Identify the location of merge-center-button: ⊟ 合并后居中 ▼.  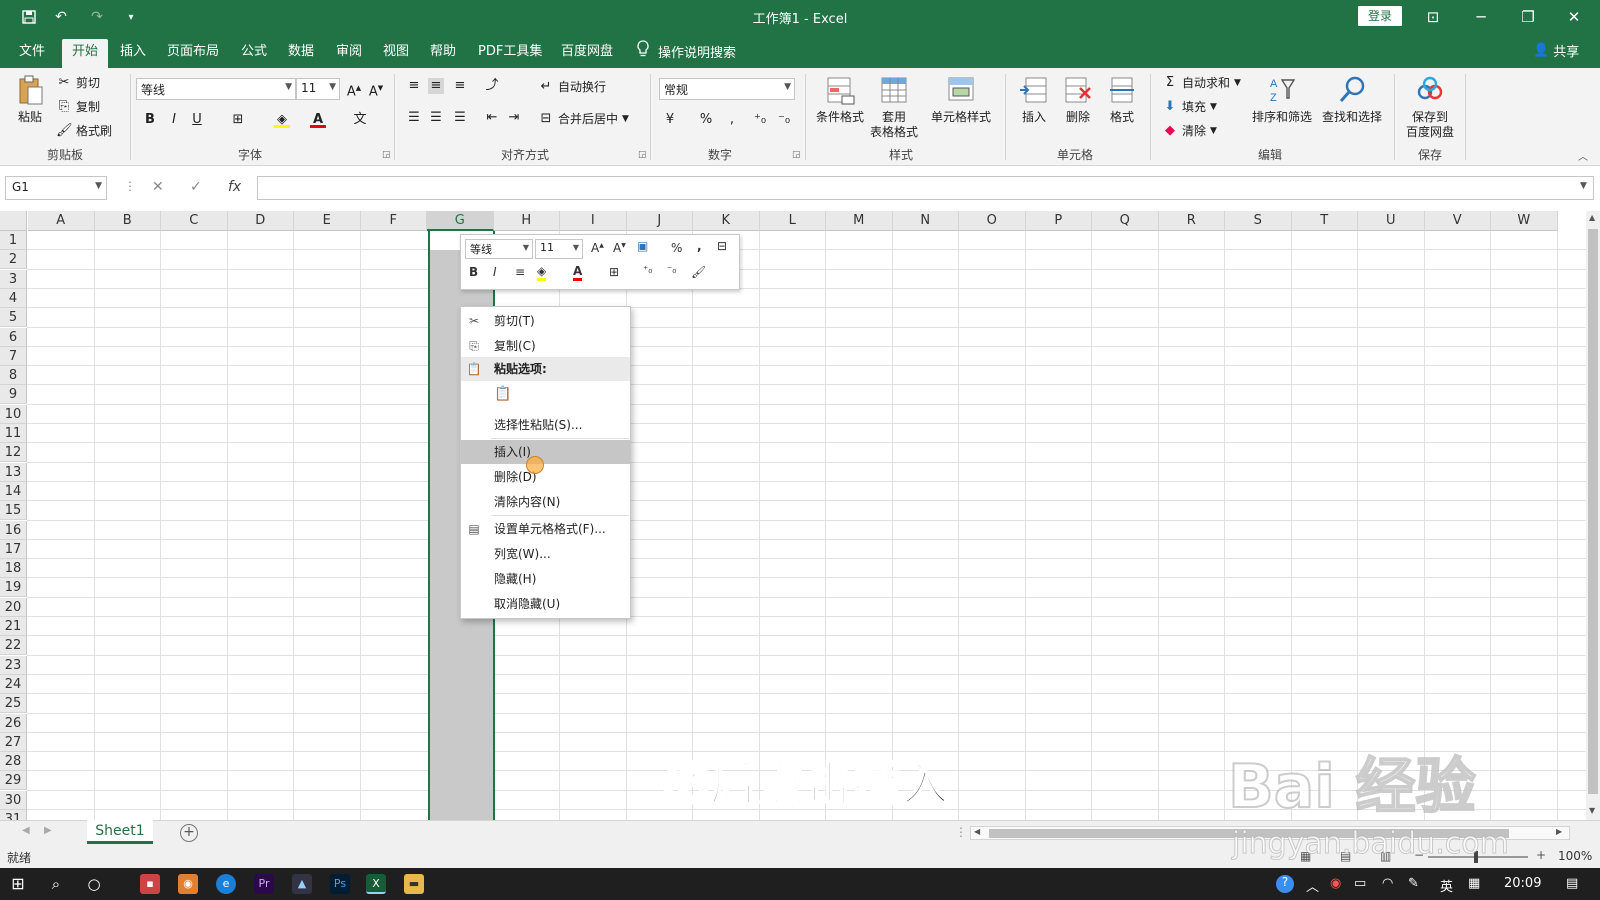
(583, 118).